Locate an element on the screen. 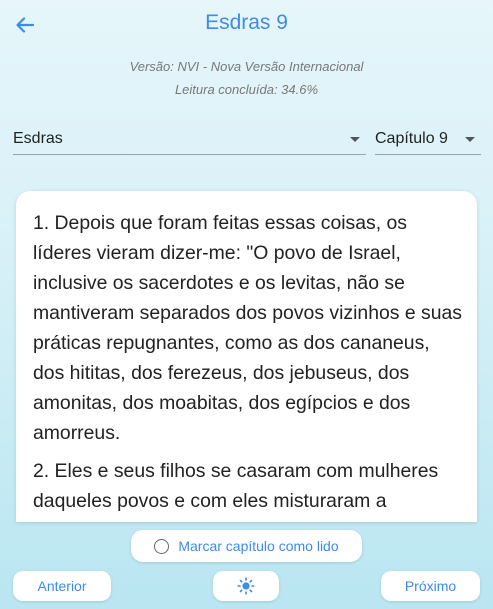 Image resolution: width=493 pixels, height=609 pixels. reading-progress: Leitura concluída: 34.6% is located at coordinates (246, 89).